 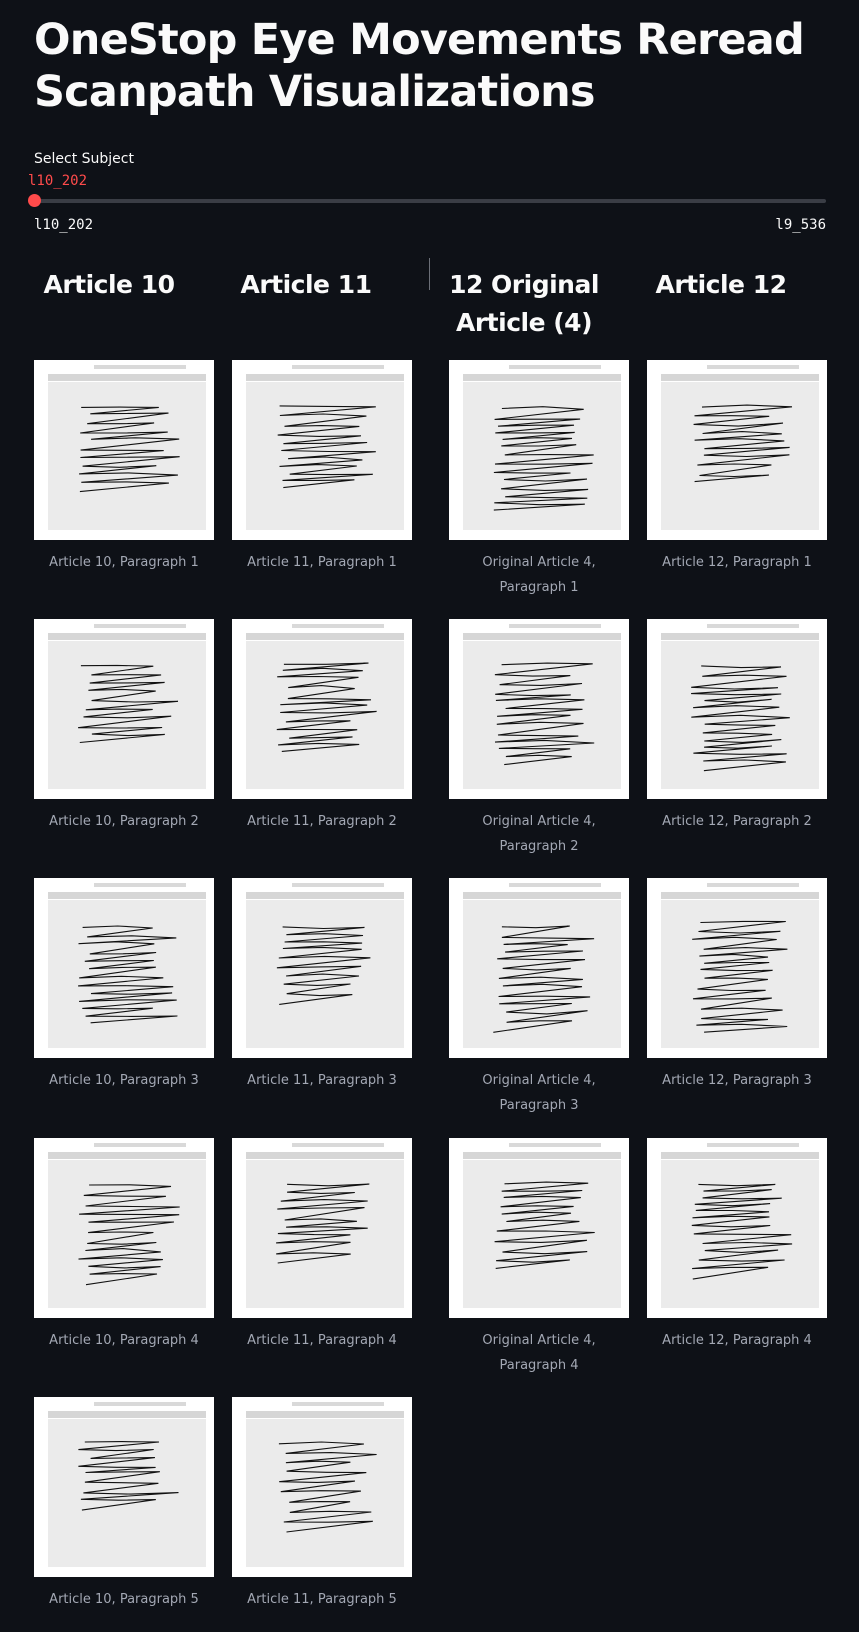 What do you see at coordinates (109, 284) in the screenshot?
I see `column-header-article-10: Article 10` at bounding box center [109, 284].